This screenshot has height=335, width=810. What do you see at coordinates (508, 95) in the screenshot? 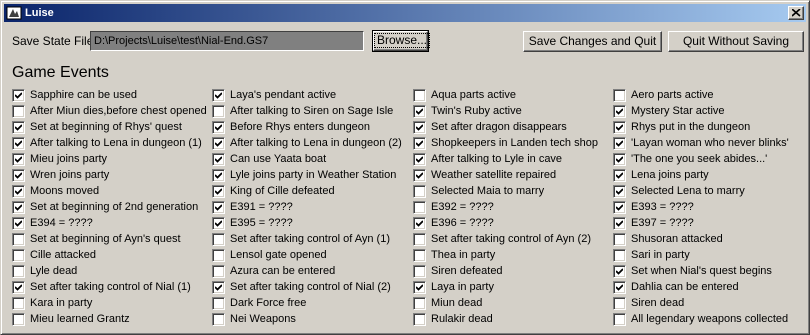
I see `event-checkbox-item: Aqua parts active` at bounding box center [508, 95].